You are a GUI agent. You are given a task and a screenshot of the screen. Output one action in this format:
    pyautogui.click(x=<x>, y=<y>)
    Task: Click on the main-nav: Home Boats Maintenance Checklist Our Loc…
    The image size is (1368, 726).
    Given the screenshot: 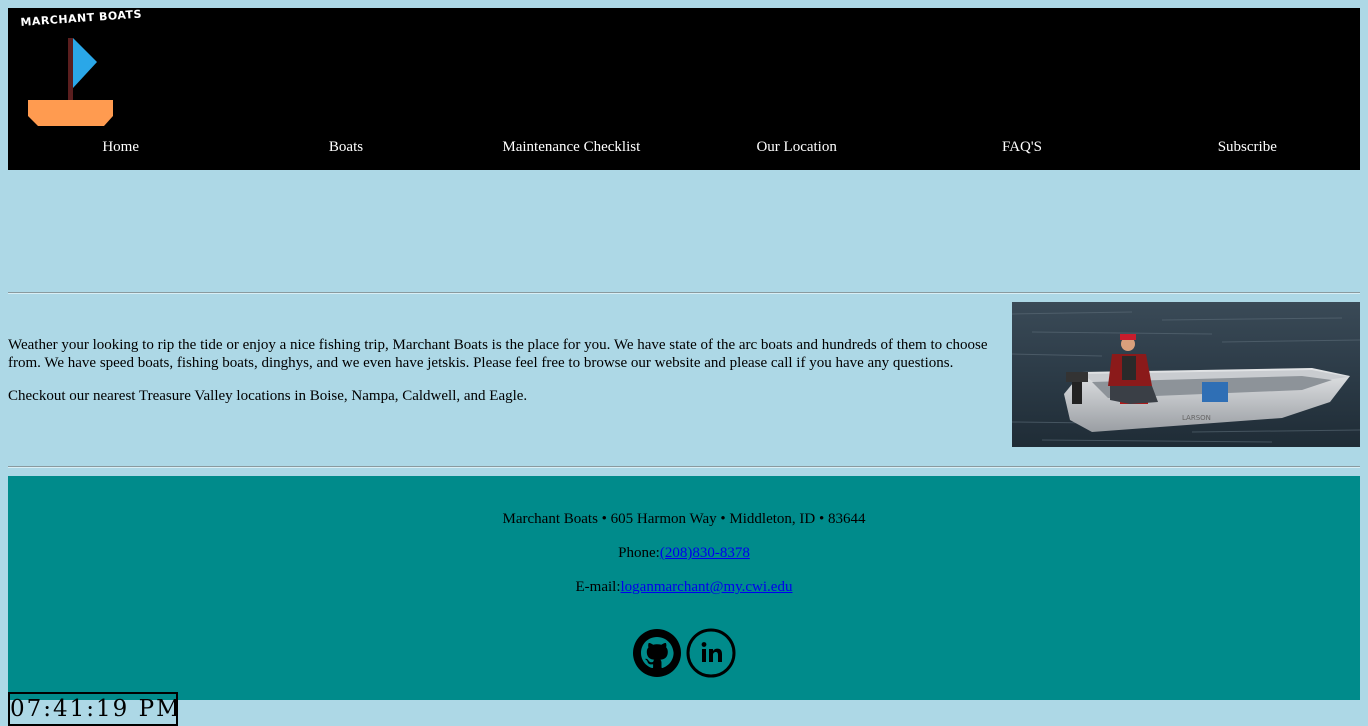 What is the action you would take?
    pyautogui.click(x=684, y=147)
    